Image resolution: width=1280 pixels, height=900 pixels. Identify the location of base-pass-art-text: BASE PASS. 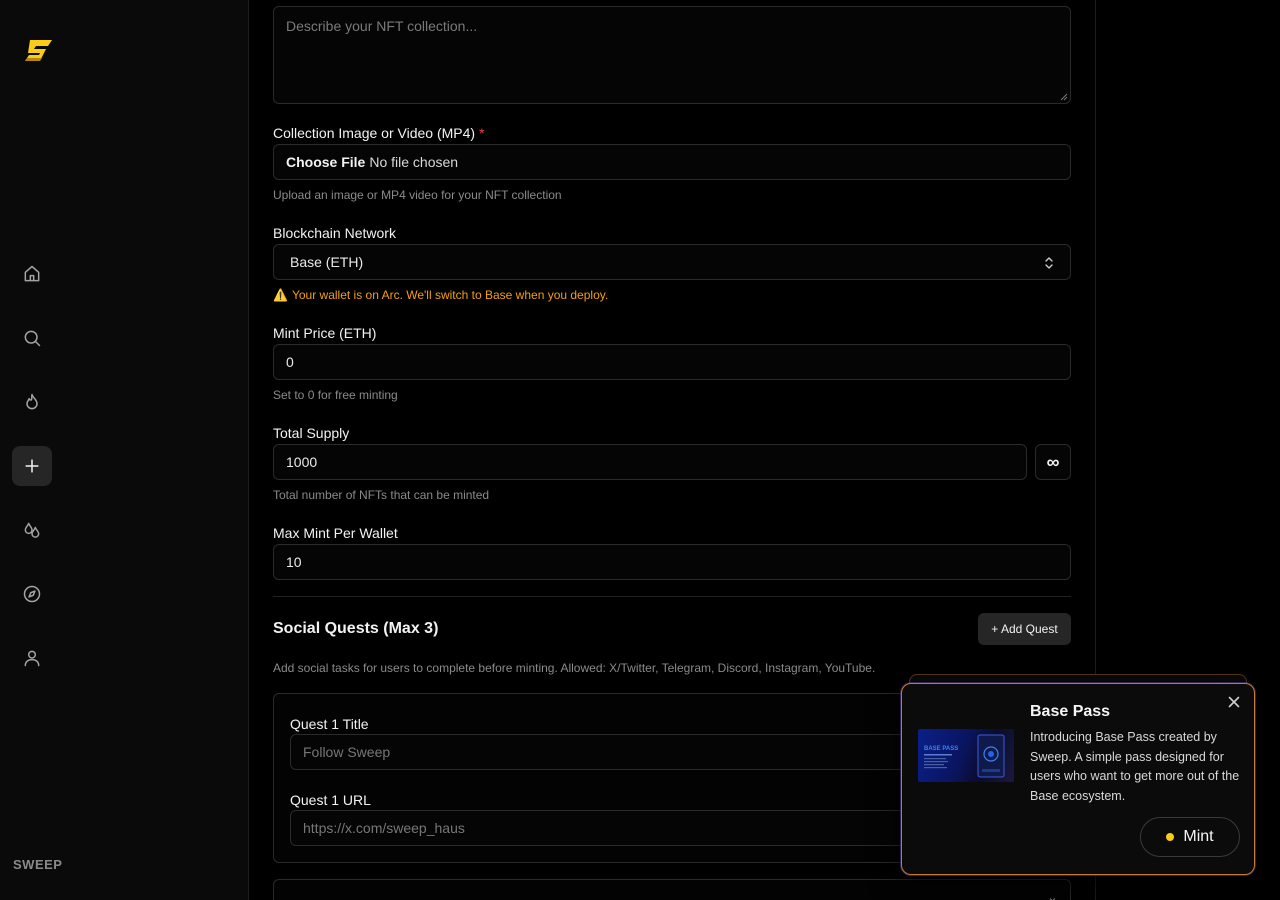
(941, 749).